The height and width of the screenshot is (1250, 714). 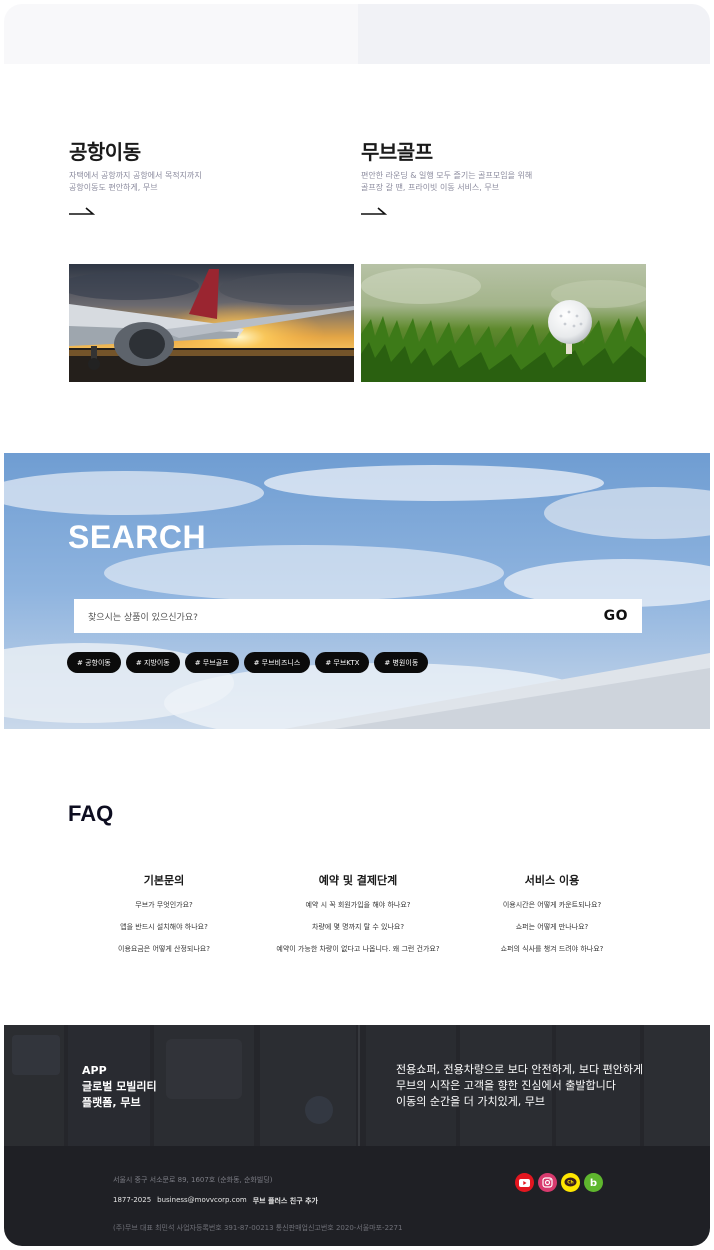 What do you see at coordinates (137, 537) in the screenshot?
I see `search-title: SEARCH` at bounding box center [137, 537].